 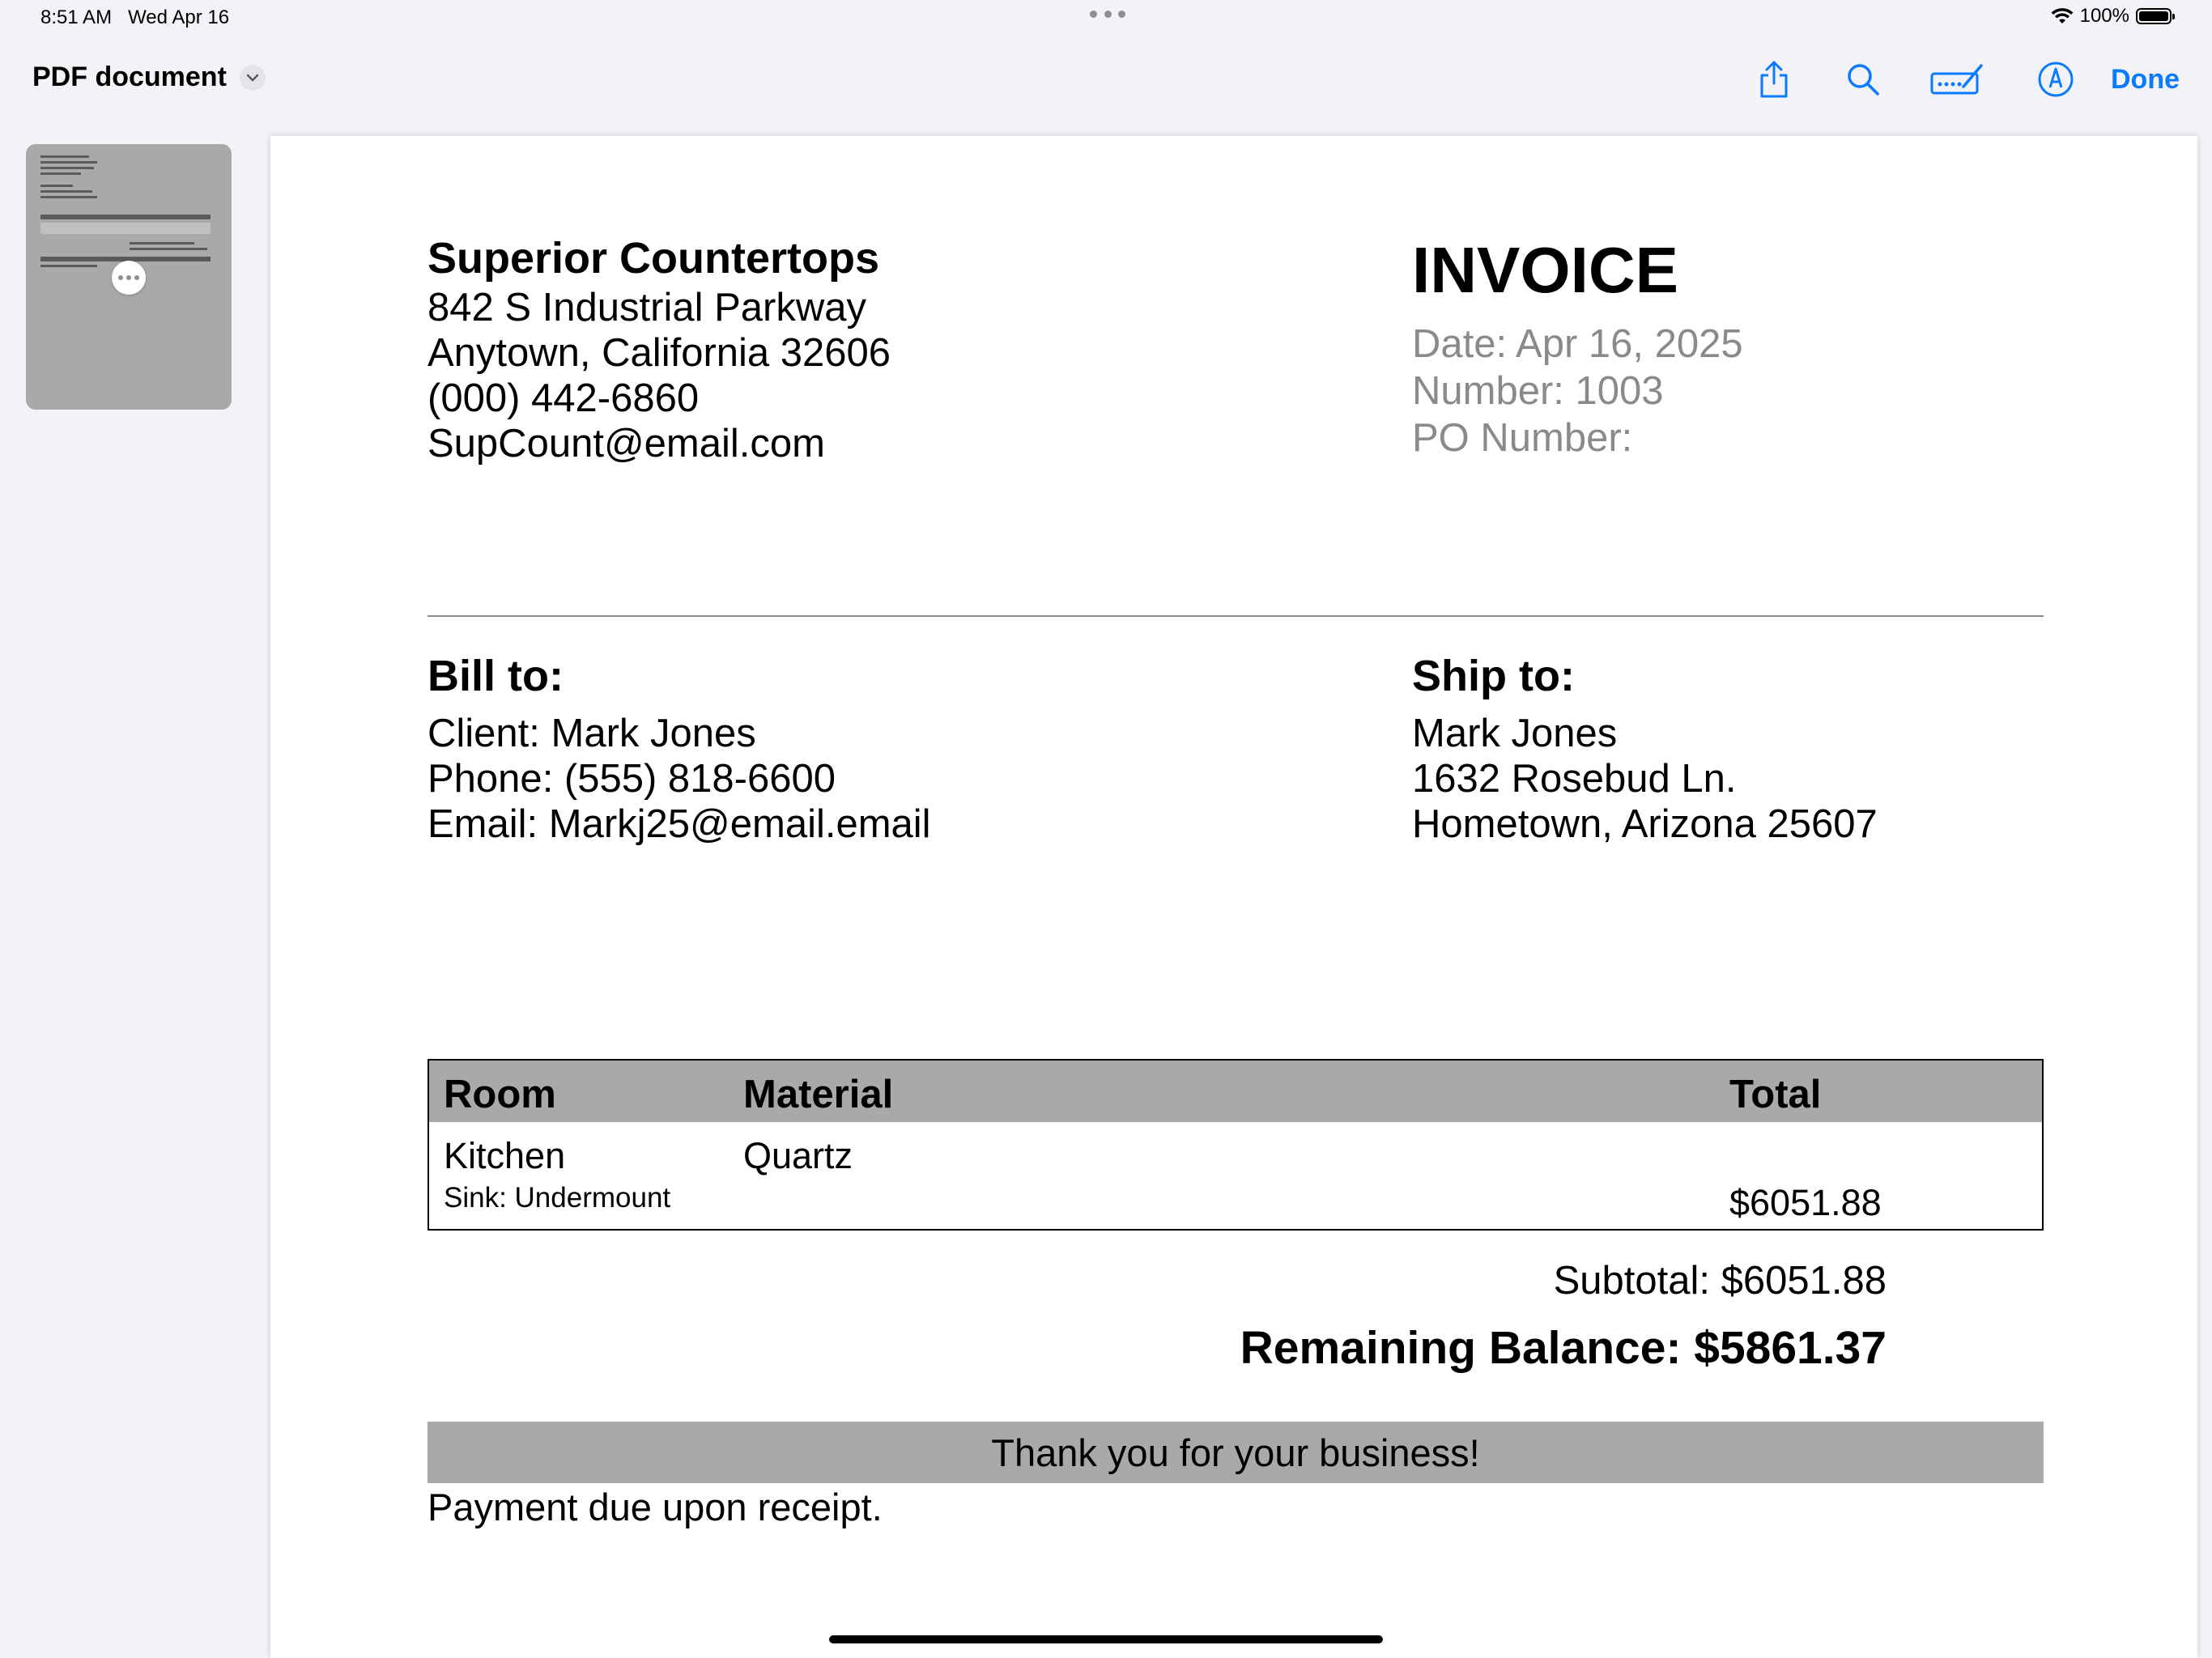 What do you see at coordinates (656, 1507) in the screenshot?
I see `payment-terms: Payment due upon receipt.` at bounding box center [656, 1507].